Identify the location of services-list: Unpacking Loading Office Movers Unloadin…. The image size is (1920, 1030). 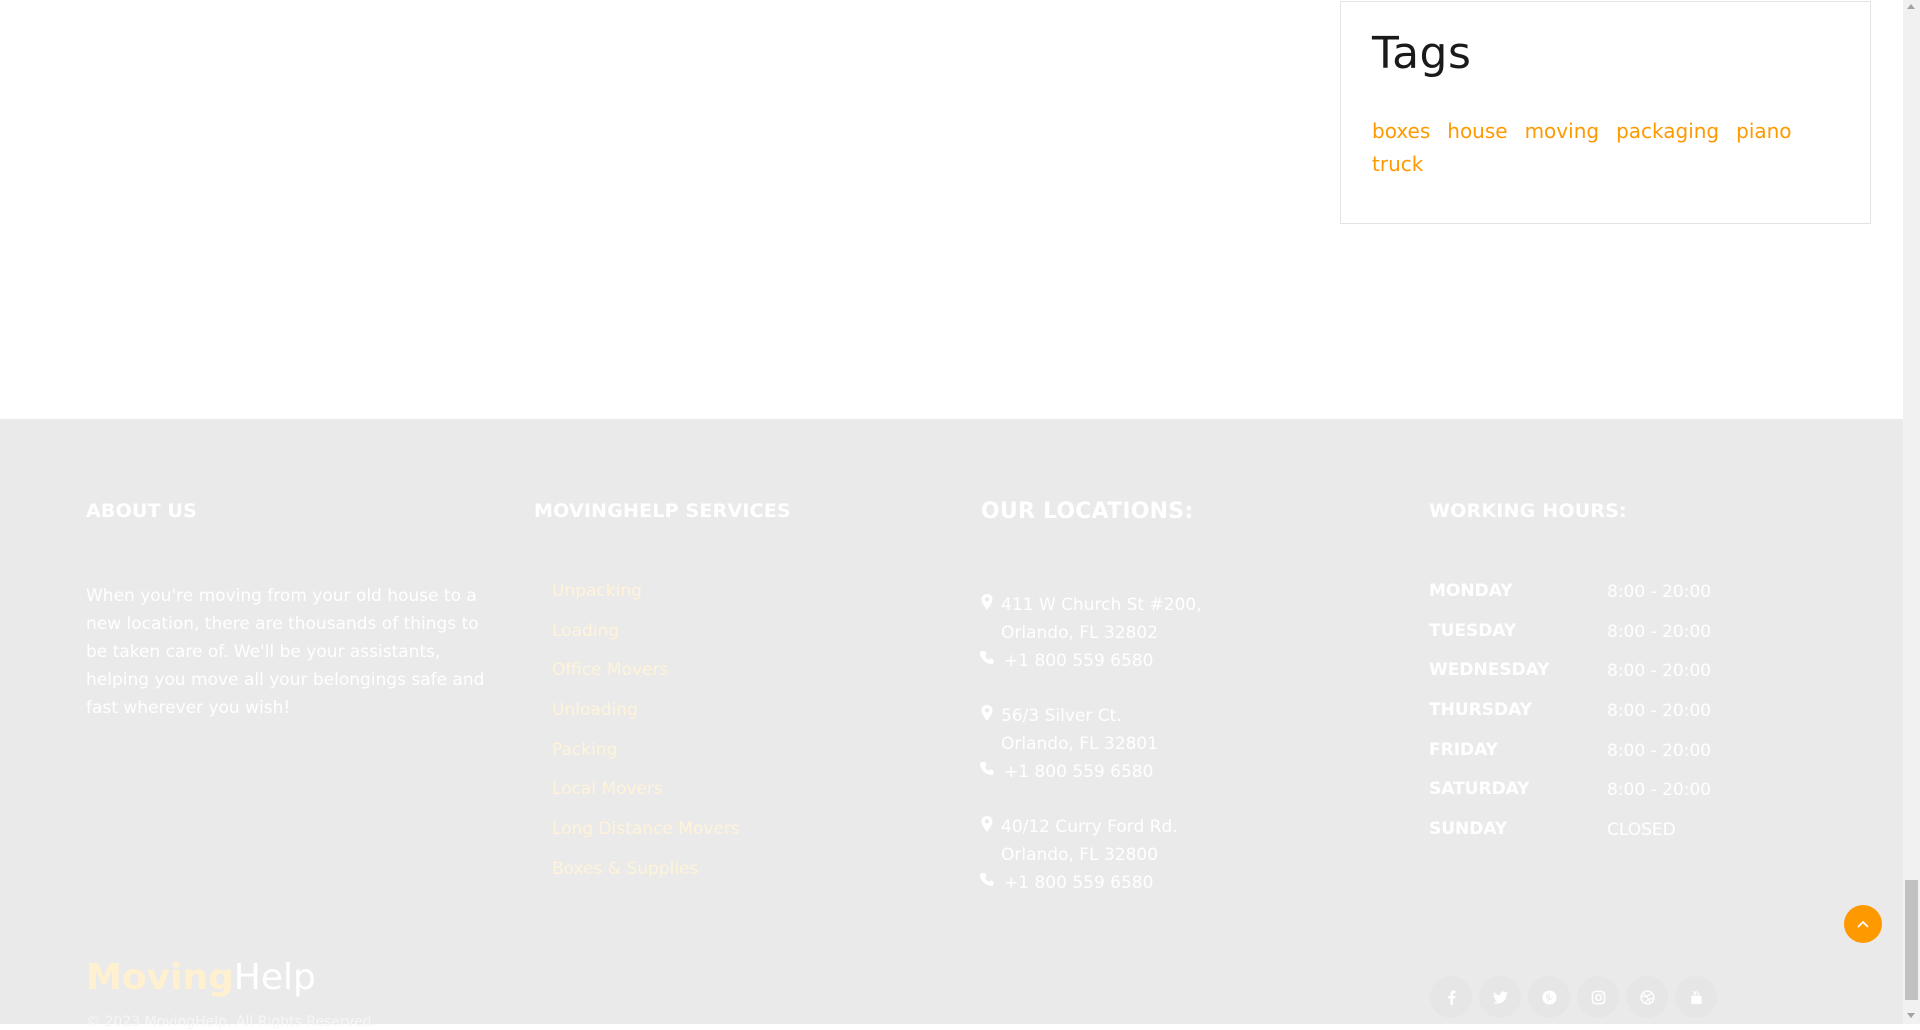
(646, 740).